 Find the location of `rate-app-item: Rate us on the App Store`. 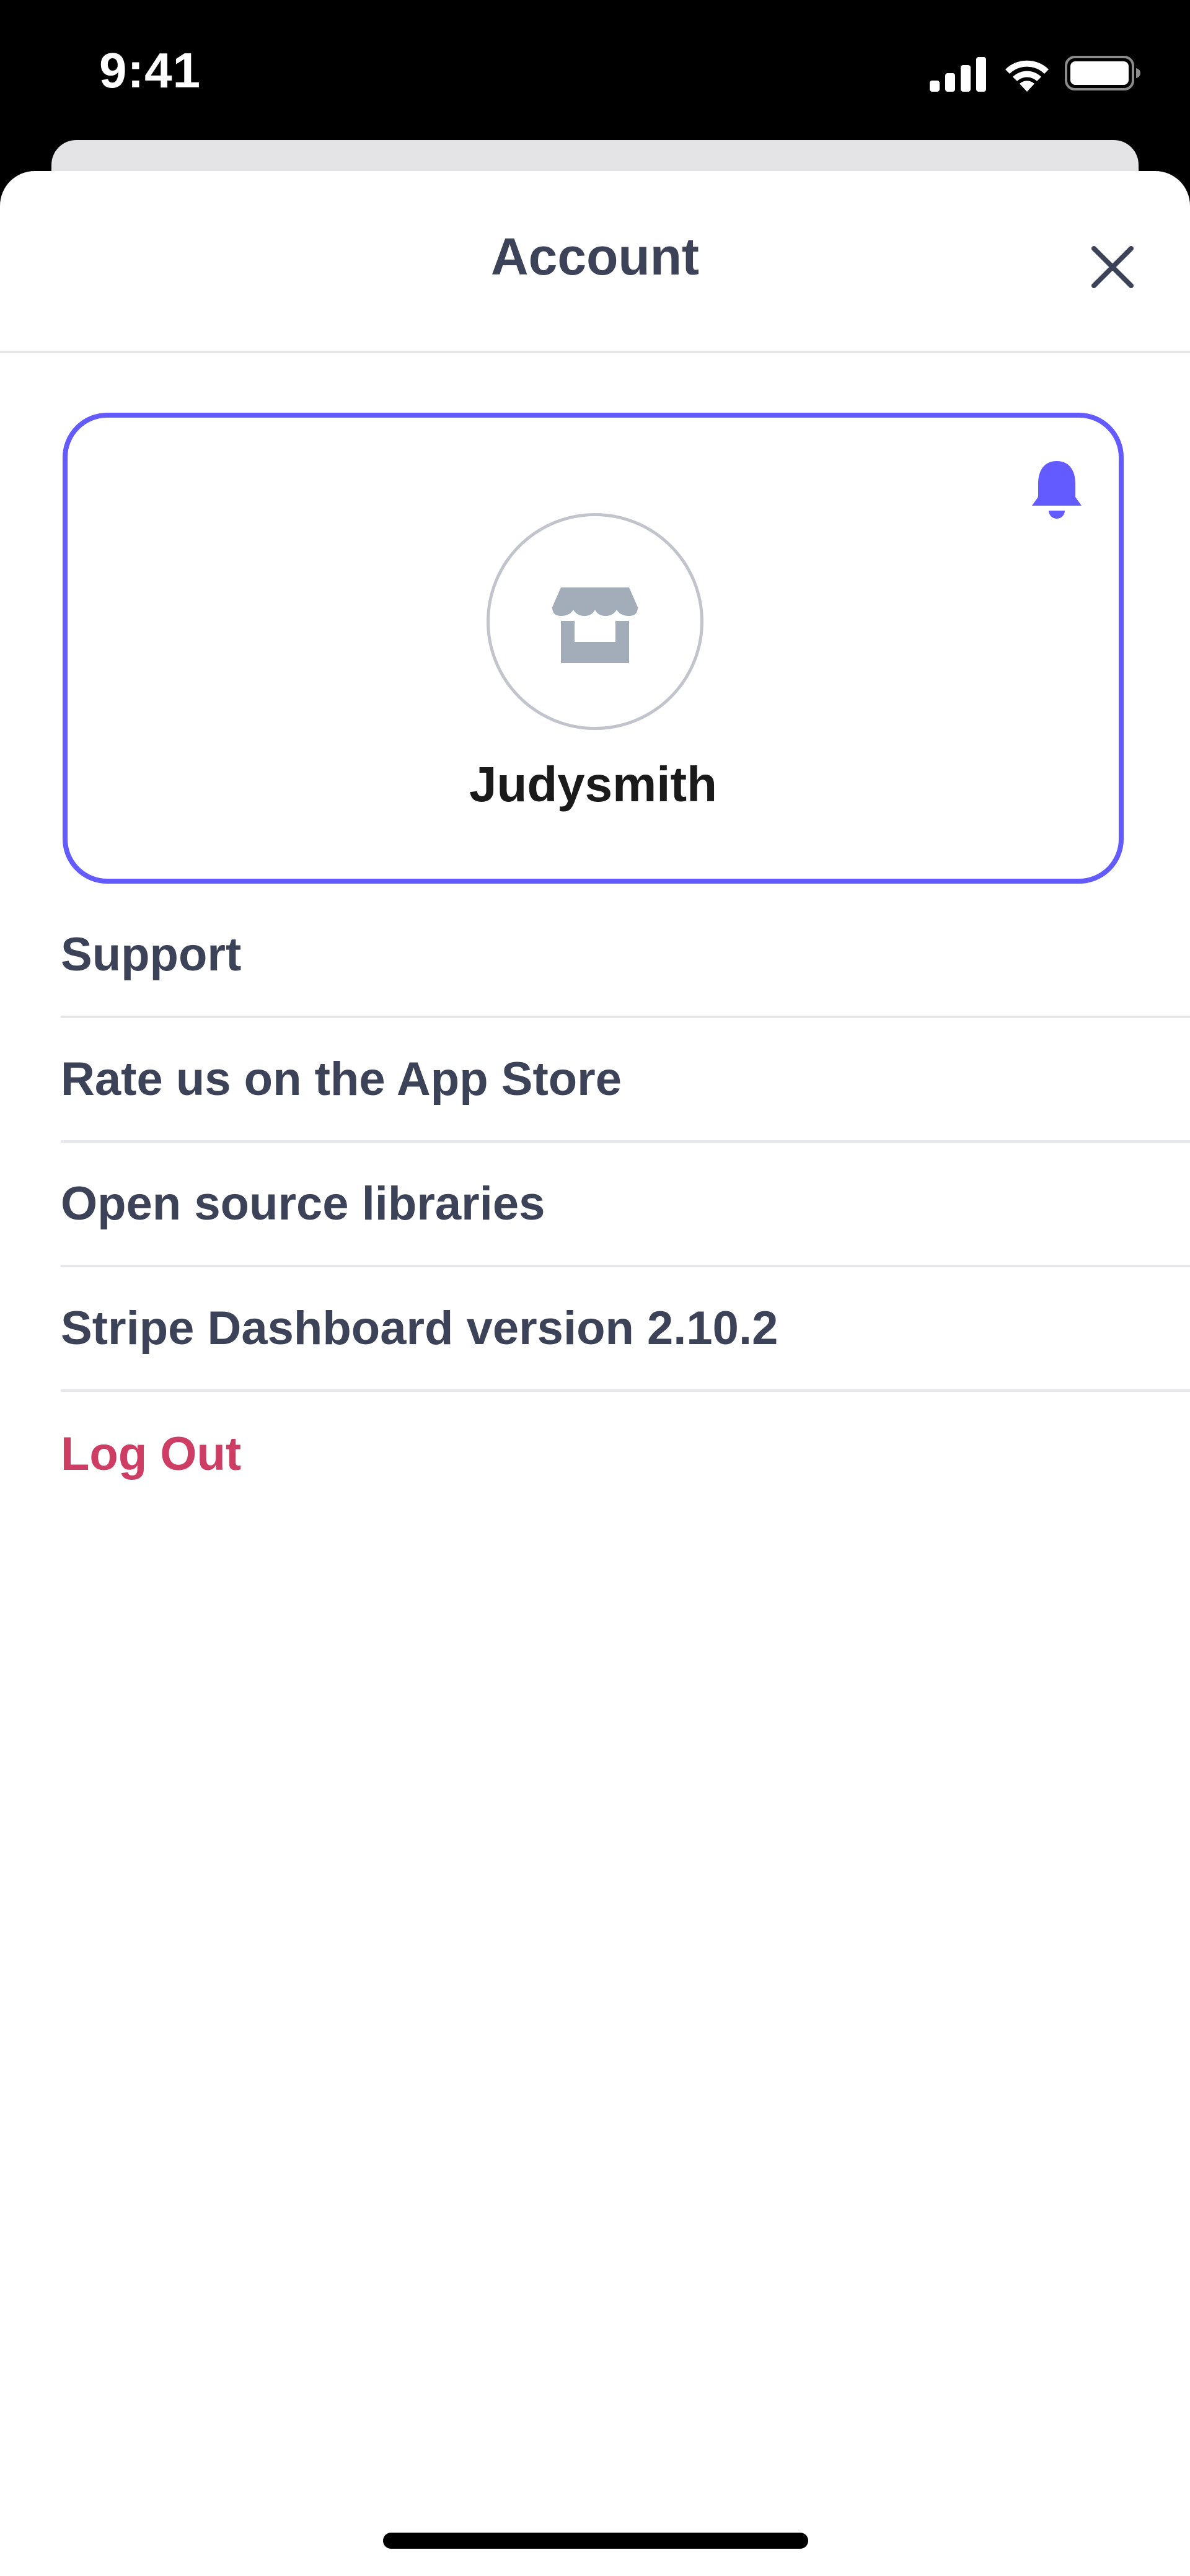

rate-app-item: Rate us on the App Store is located at coordinates (625, 1080).